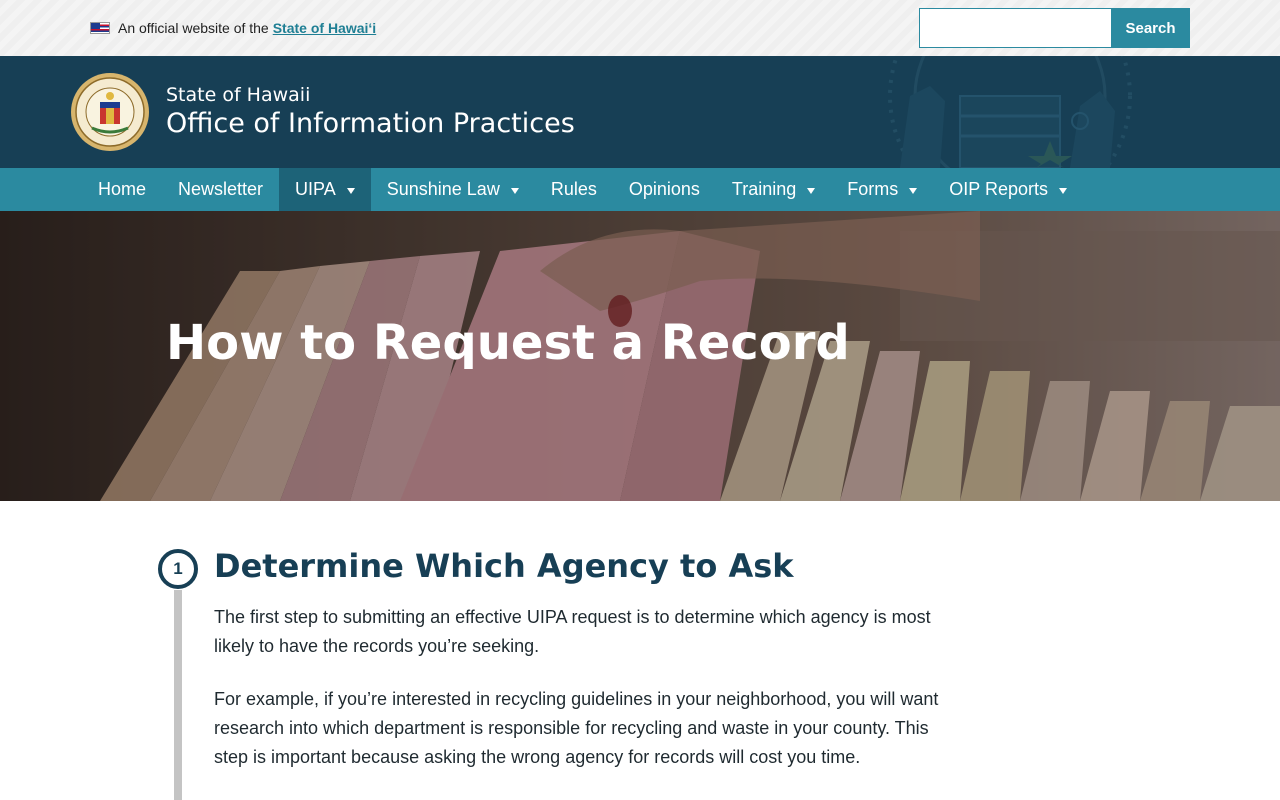  Describe the element at coordinates (1150, 28) in the screenshot. I see `search-button: Search` at that location.